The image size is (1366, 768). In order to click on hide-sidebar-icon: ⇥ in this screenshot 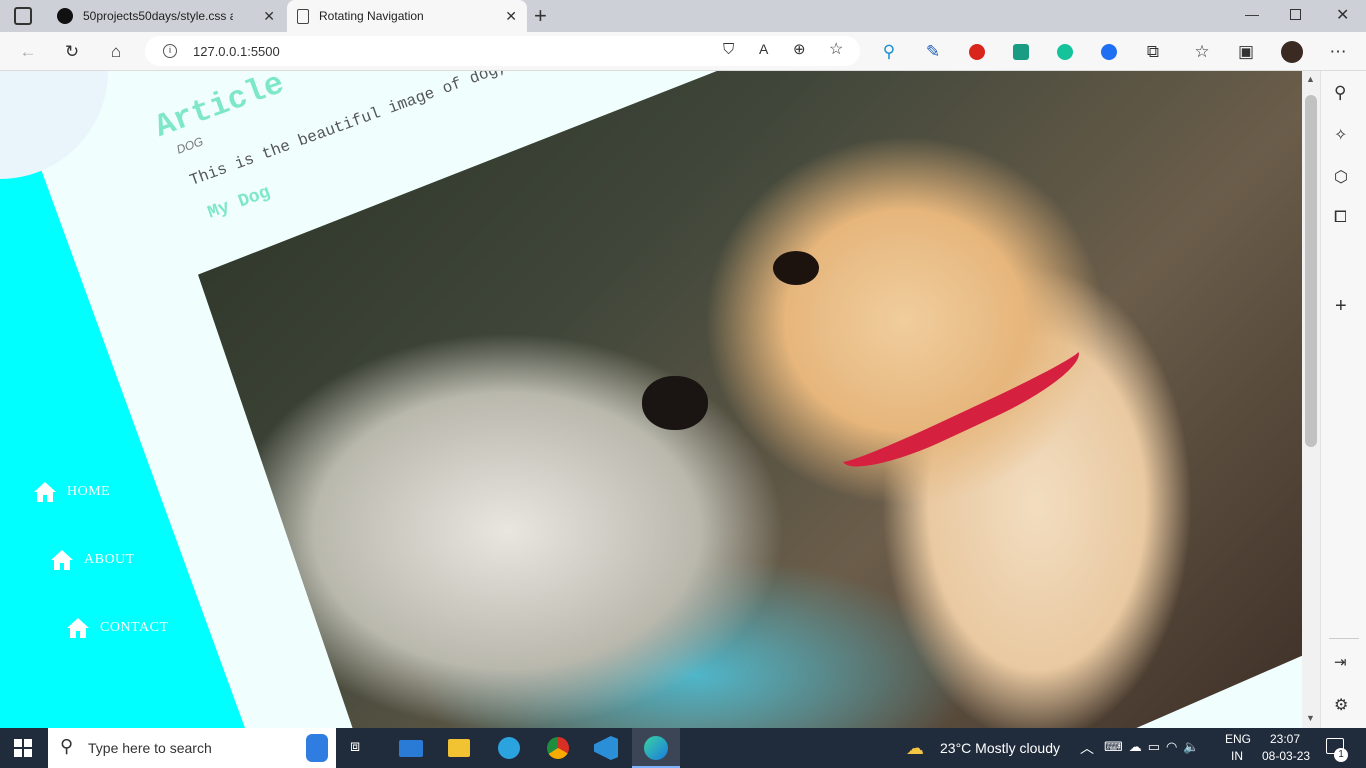, I will do `click(1340, 662)`.